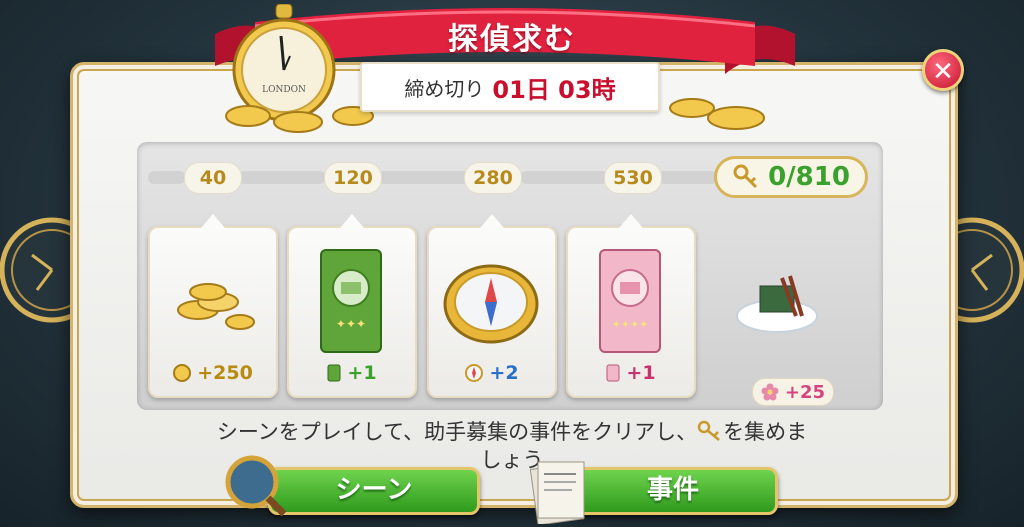  I want to click on reward-card-green-book: ✦✦✦ +1, so click(352, 306).